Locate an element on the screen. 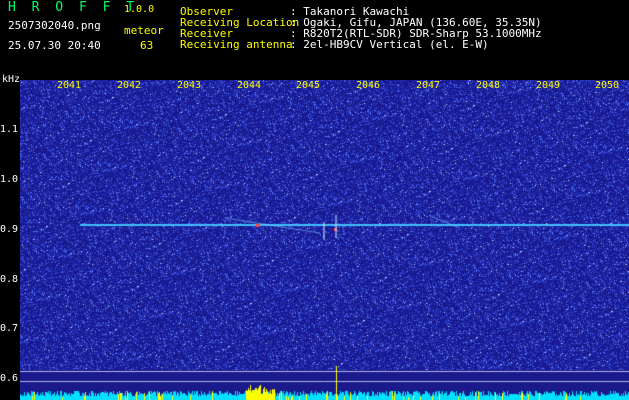 This screenshot has width=629, height=400. x-tick-label: 2041 is located at coordinates (69, 85).